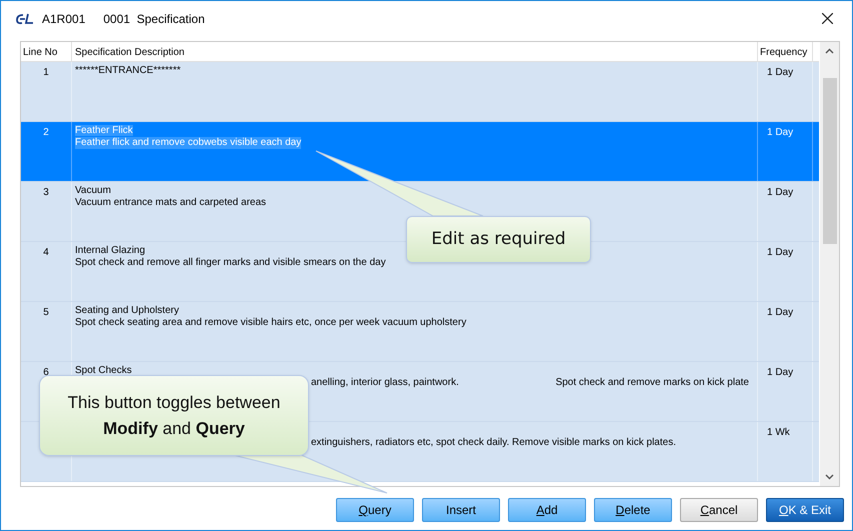 The image size is (853, 531). Describe the element at coordinates (103, 370) in the screenshot. I see `table-cell: Spot Checks` at that location.